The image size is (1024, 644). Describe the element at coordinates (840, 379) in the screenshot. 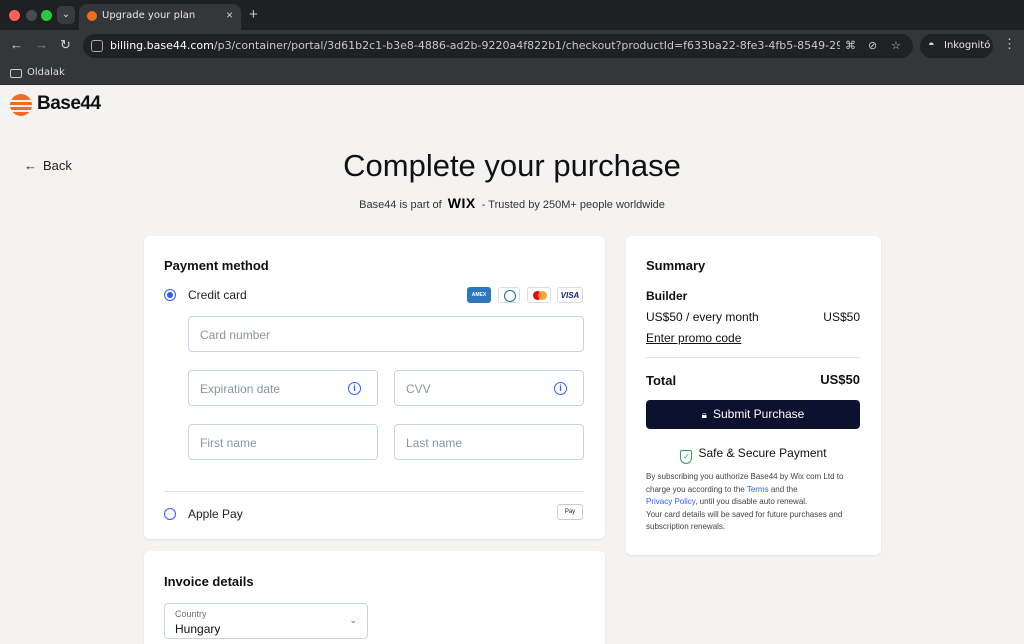

I see `total-value: US$50` at that location.